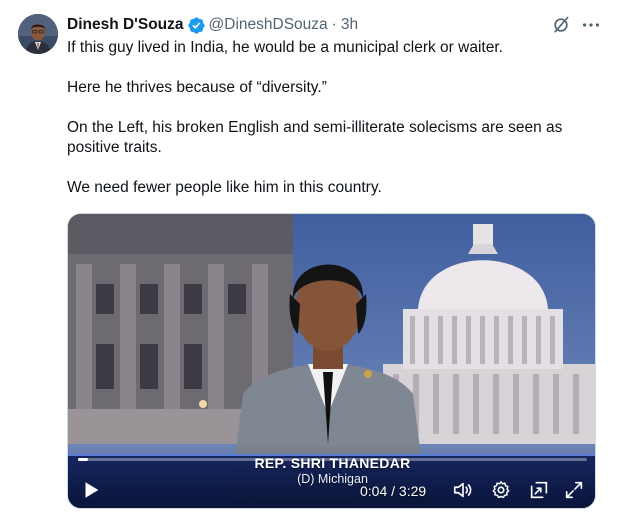 Image resolution: width=640 pixels, height=523 pixels. Describe the element at coordinates (332, 459) in the screenshot. I see `video-progress-track` at that location.